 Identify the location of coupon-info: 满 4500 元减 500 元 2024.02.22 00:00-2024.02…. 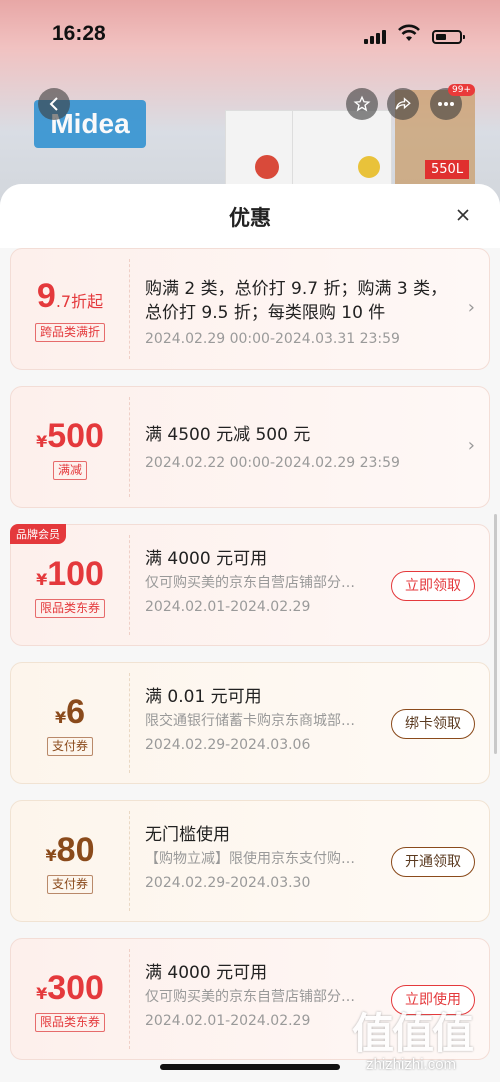
(312, 447).